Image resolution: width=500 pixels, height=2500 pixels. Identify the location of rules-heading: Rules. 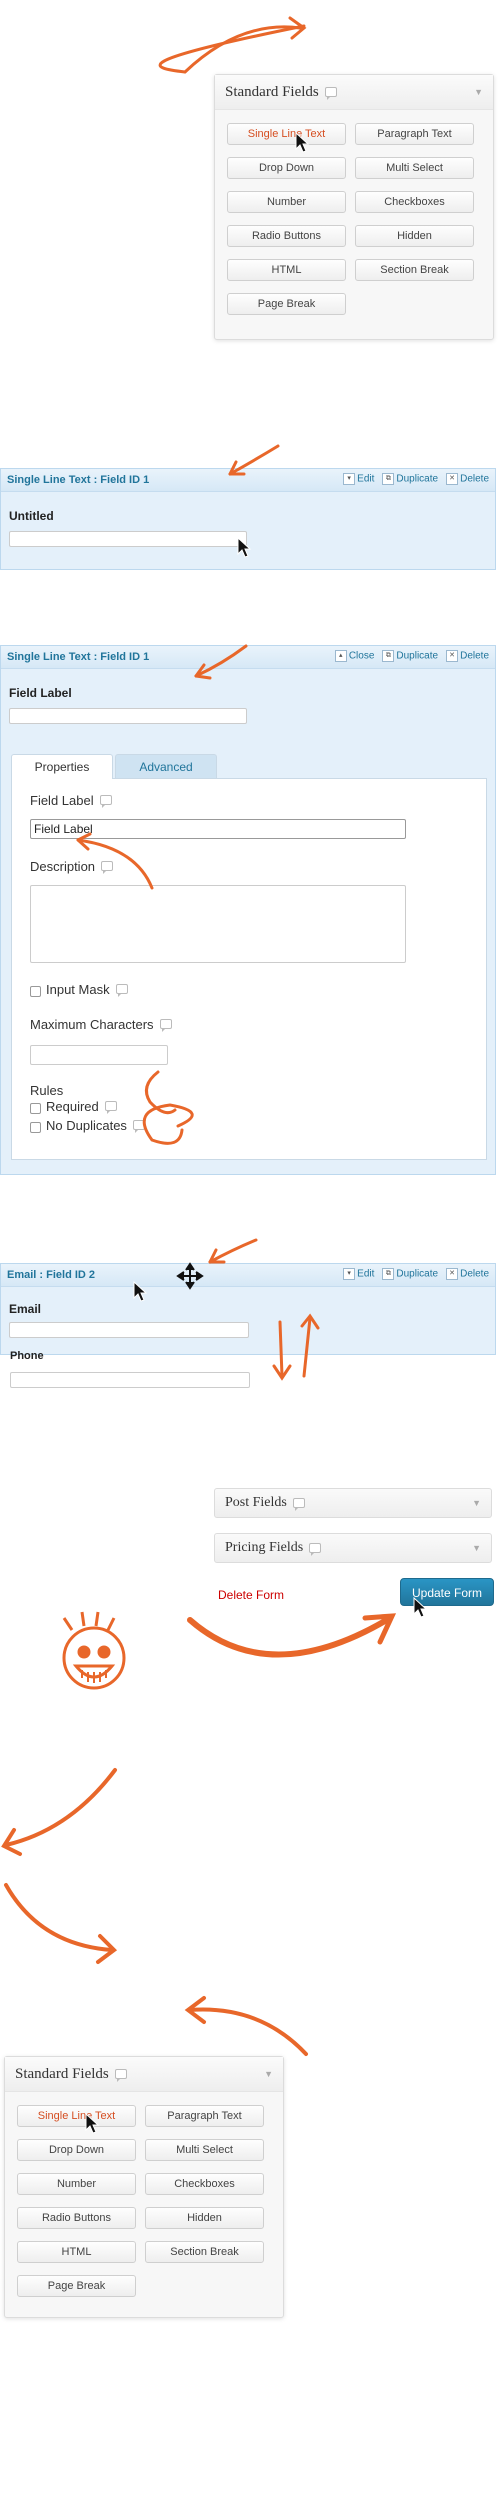
(47, 1090).